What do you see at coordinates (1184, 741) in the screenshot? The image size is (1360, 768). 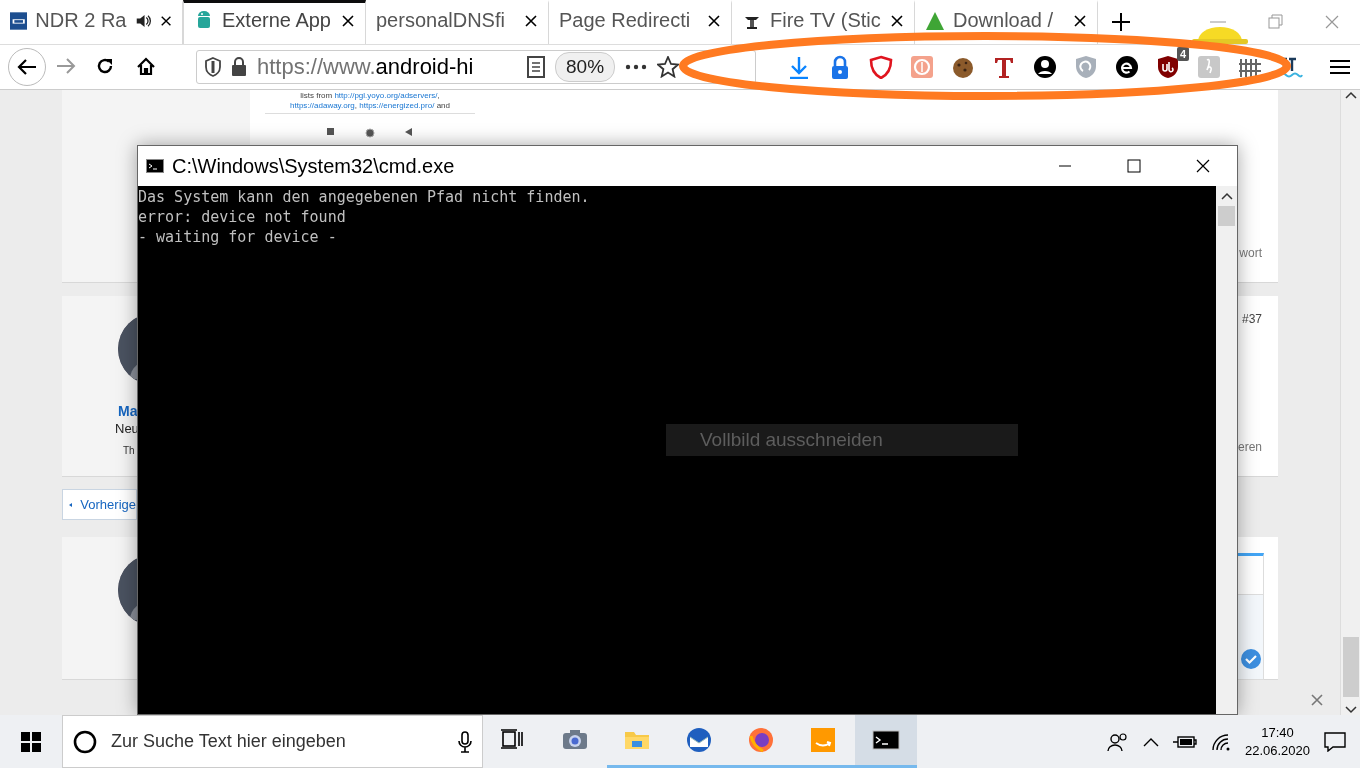 I see `battery-plug-icon` at bounding box center [1184, 741].